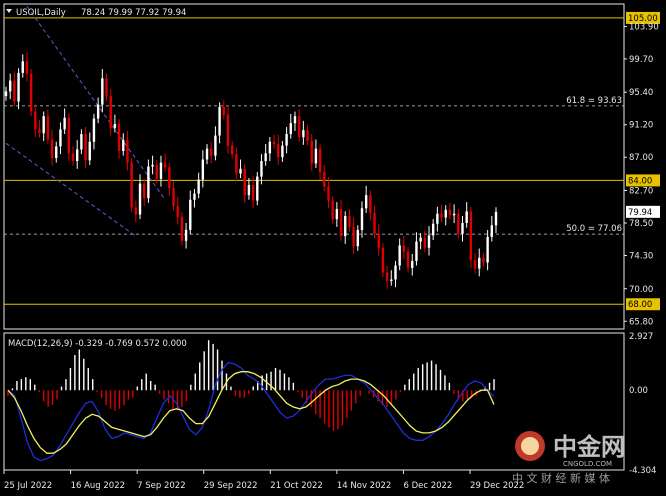 This screenshot has height=496, width=666. I want to click on level-tag-label: 68.00, so click(640, 305).